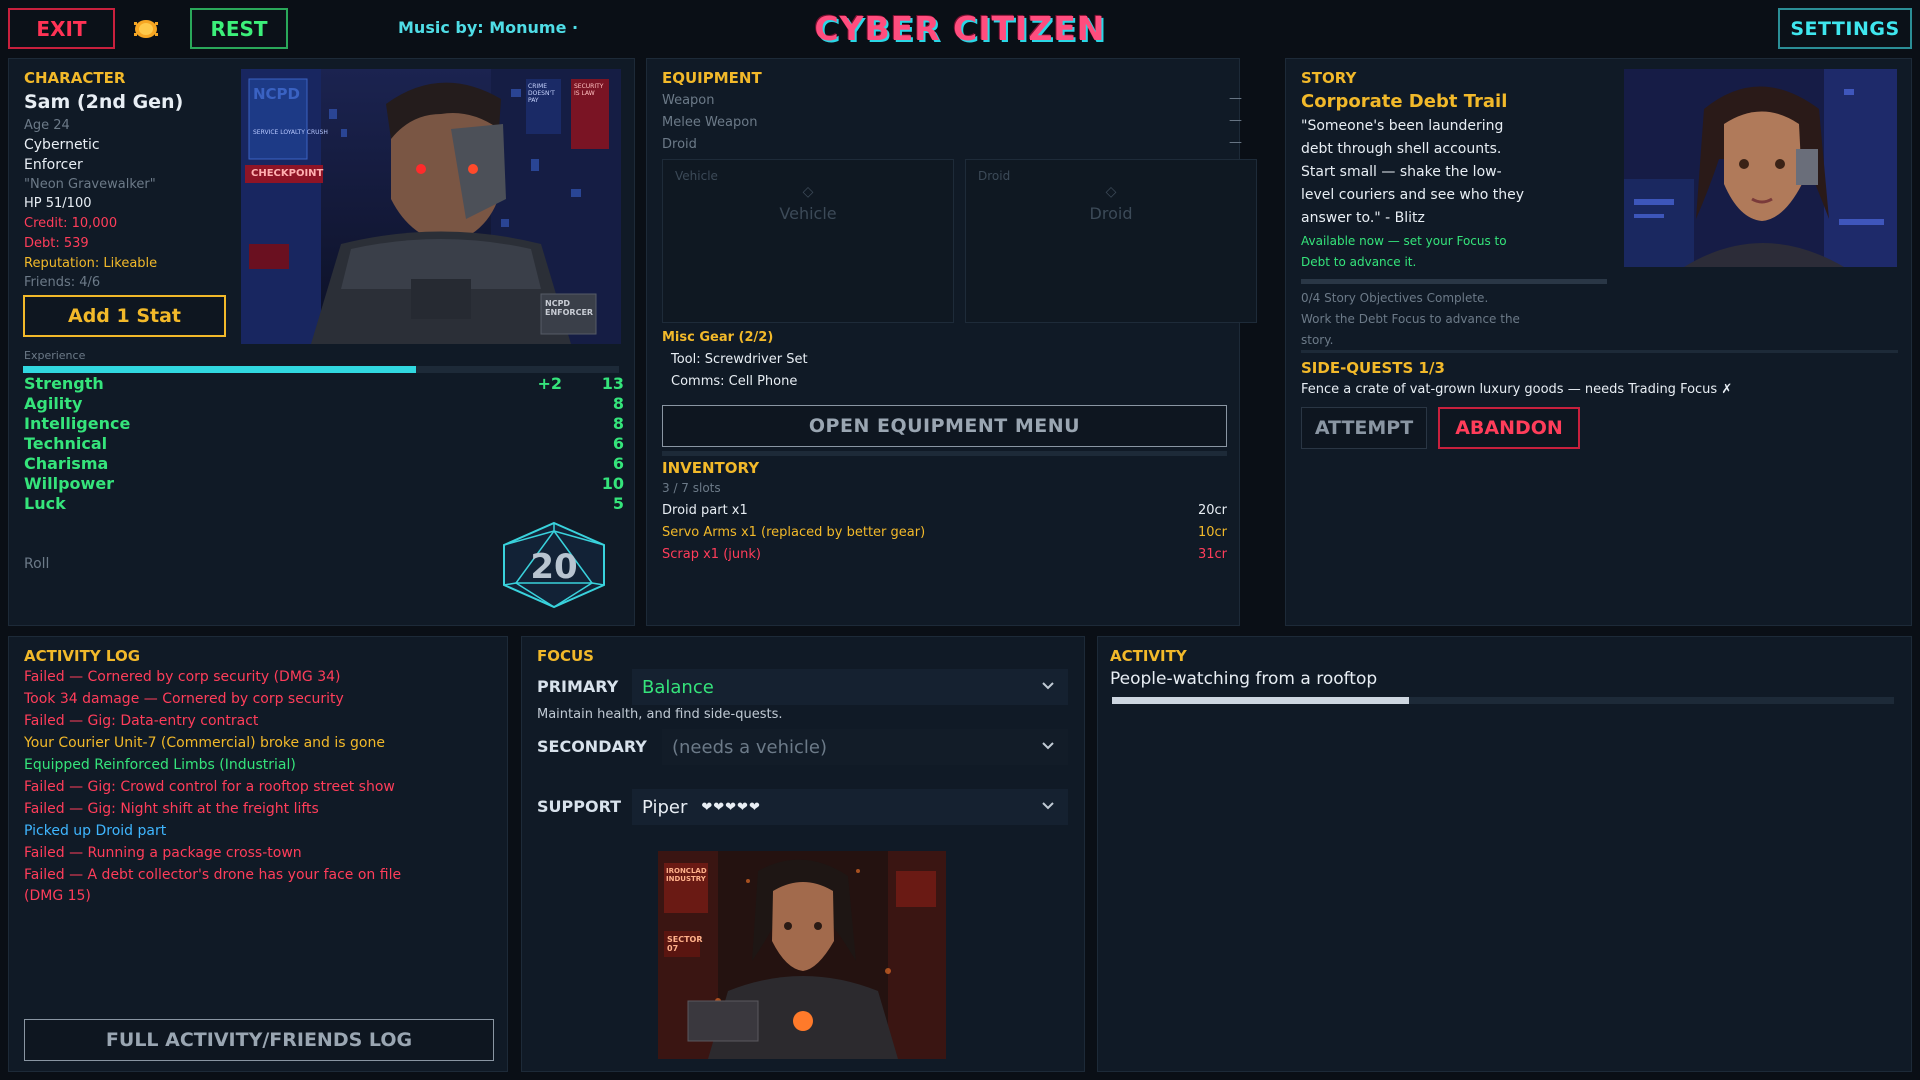  What do you see at coordinates (259, 1040) in the screenshot?
I see `full-activity-log-button: FULL ACTIVITY/FRIENDS LOG` at bounding box center [259, 1040].